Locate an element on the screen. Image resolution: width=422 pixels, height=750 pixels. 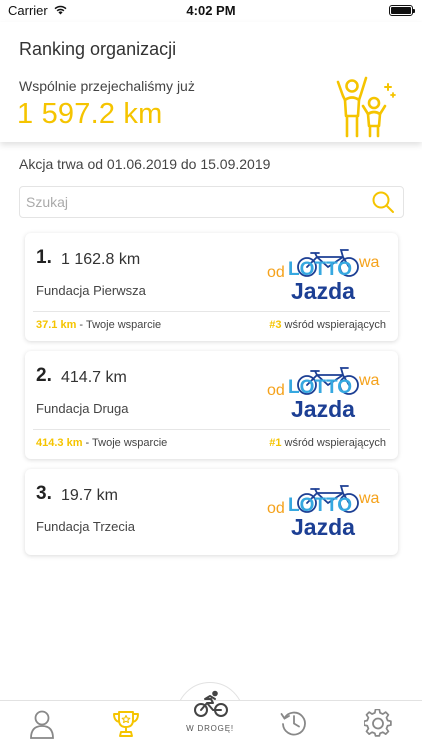
status-bar: Carrier 4:02 PM is located at coordinates (211, 11).